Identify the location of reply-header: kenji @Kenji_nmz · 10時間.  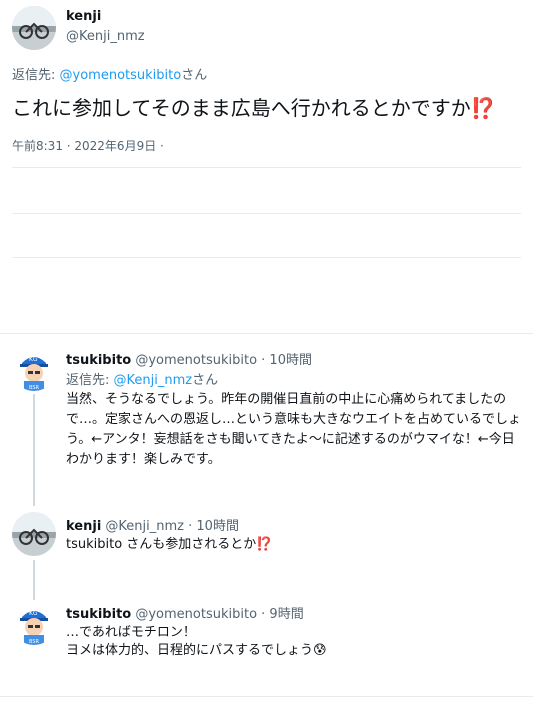
(152, 524).